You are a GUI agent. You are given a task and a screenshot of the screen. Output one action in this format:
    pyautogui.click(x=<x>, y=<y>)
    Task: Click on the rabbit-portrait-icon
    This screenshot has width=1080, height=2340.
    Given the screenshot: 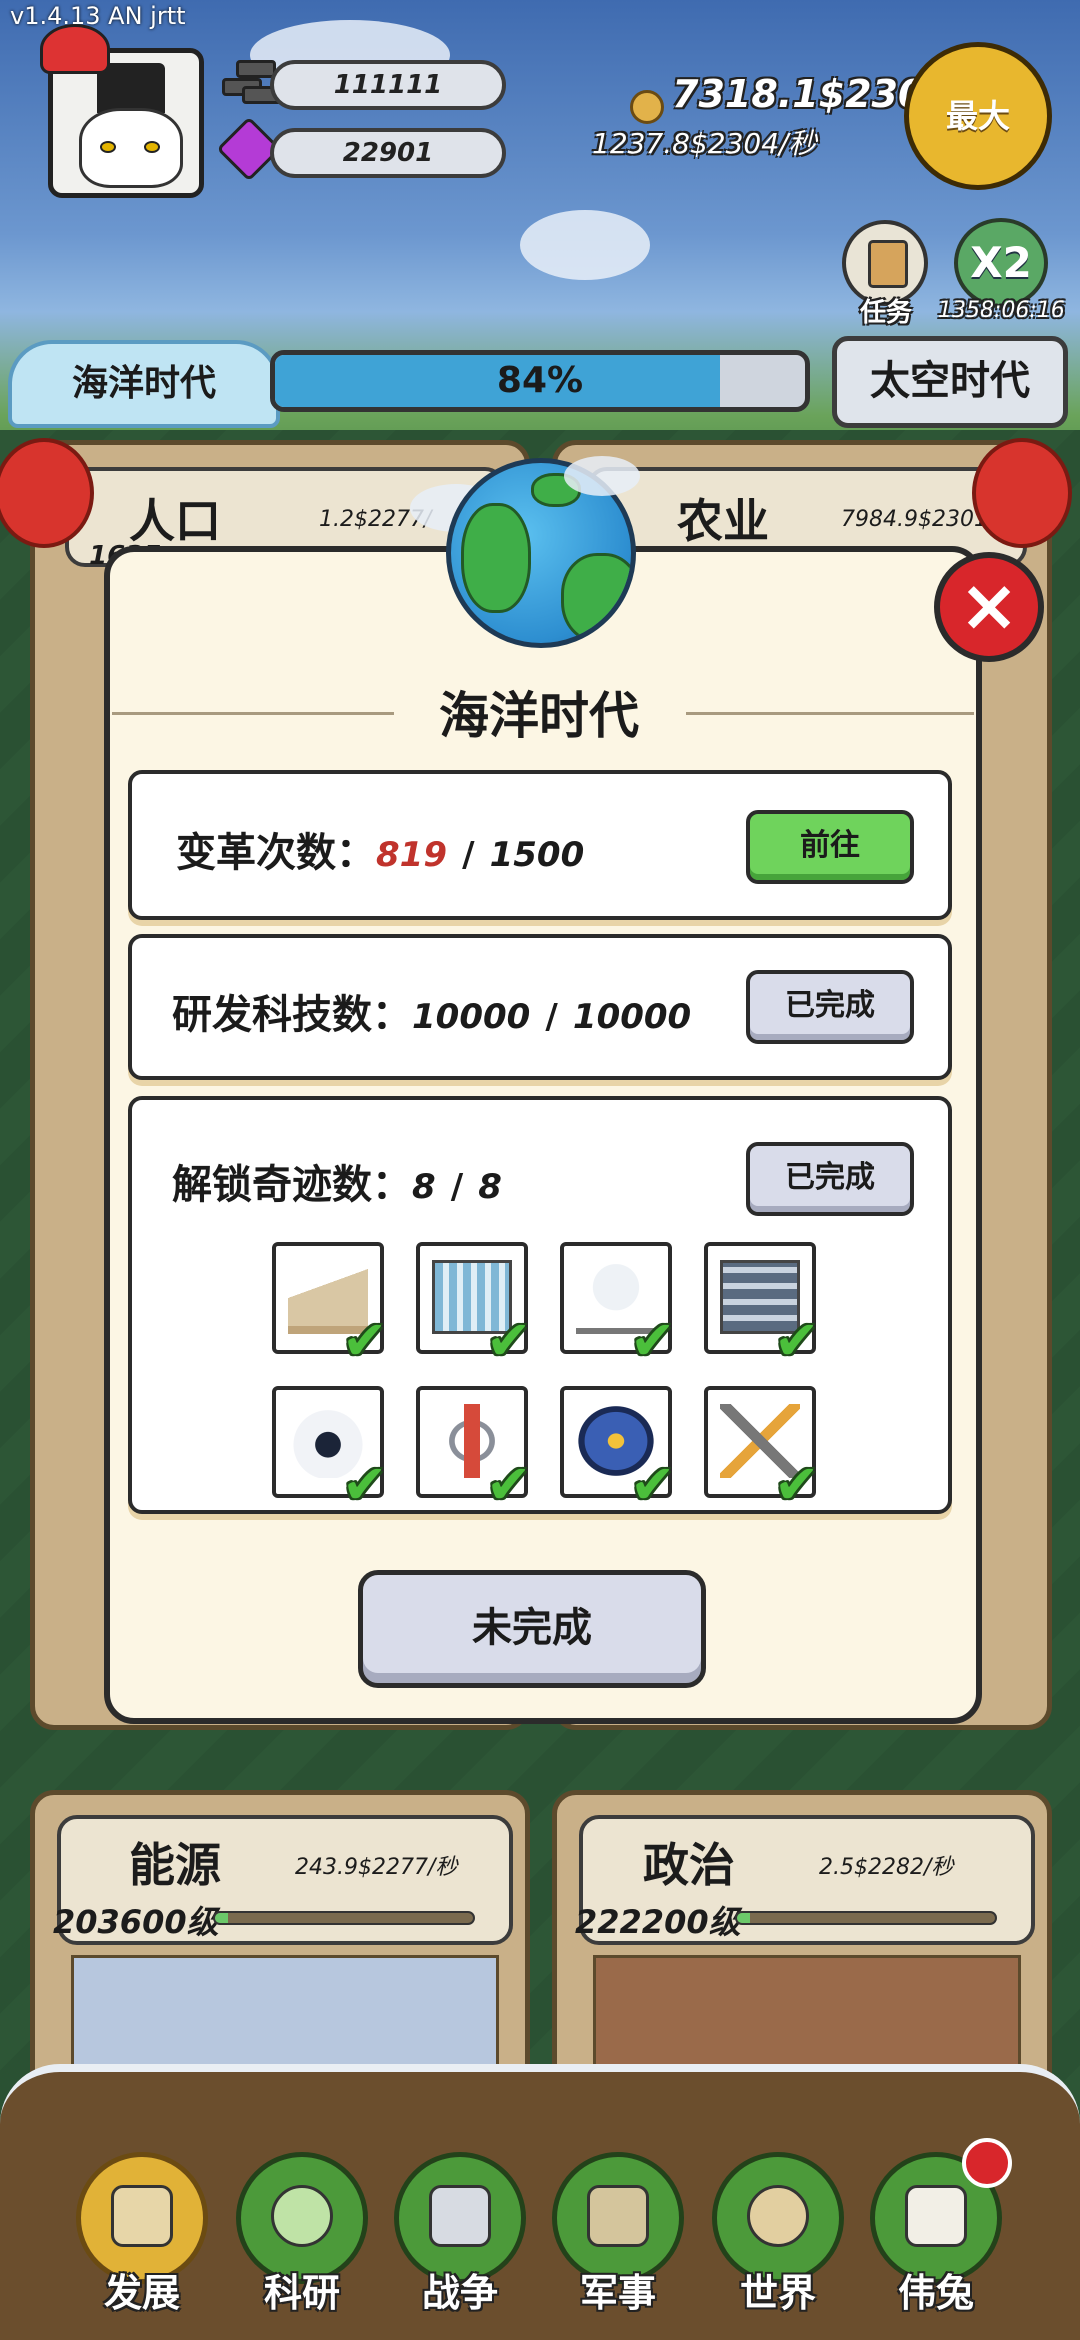 What is the action you would take?
    pyautogui.click(x=936, y=2216)
    